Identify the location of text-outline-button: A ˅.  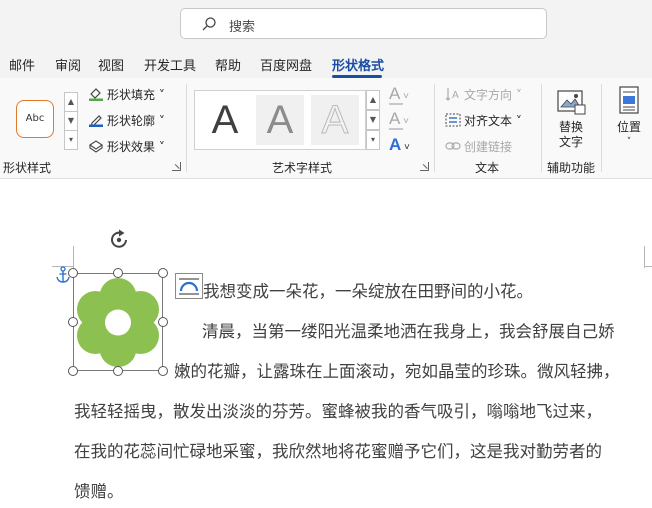
(399, 119).